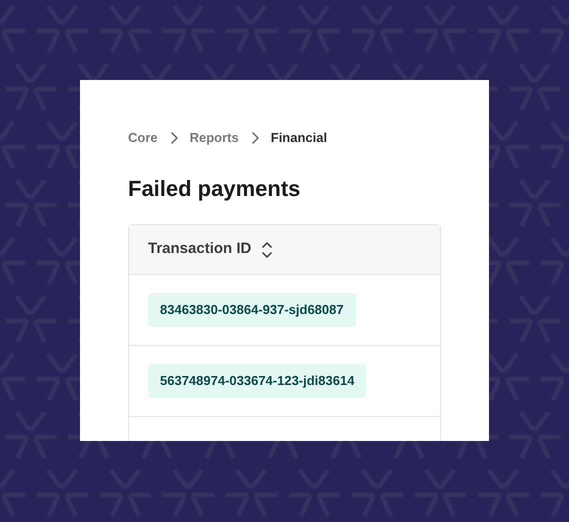 This screenshot has width=569, height=522. I want to click on column-header: Transaction ID, so click(211, 249).